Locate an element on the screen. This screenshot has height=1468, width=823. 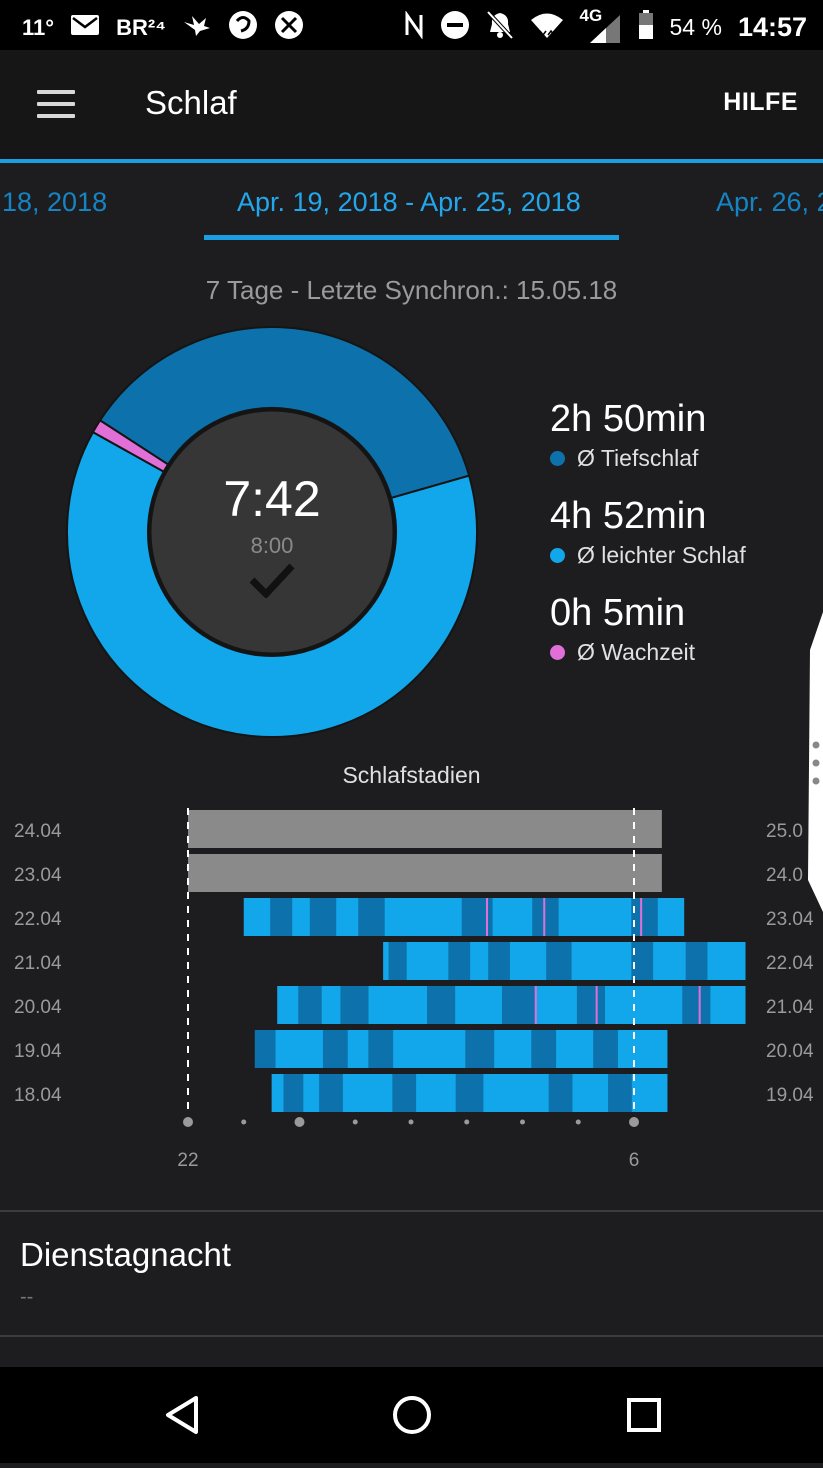
navigation-bar is located at coordinates (411, 1415).